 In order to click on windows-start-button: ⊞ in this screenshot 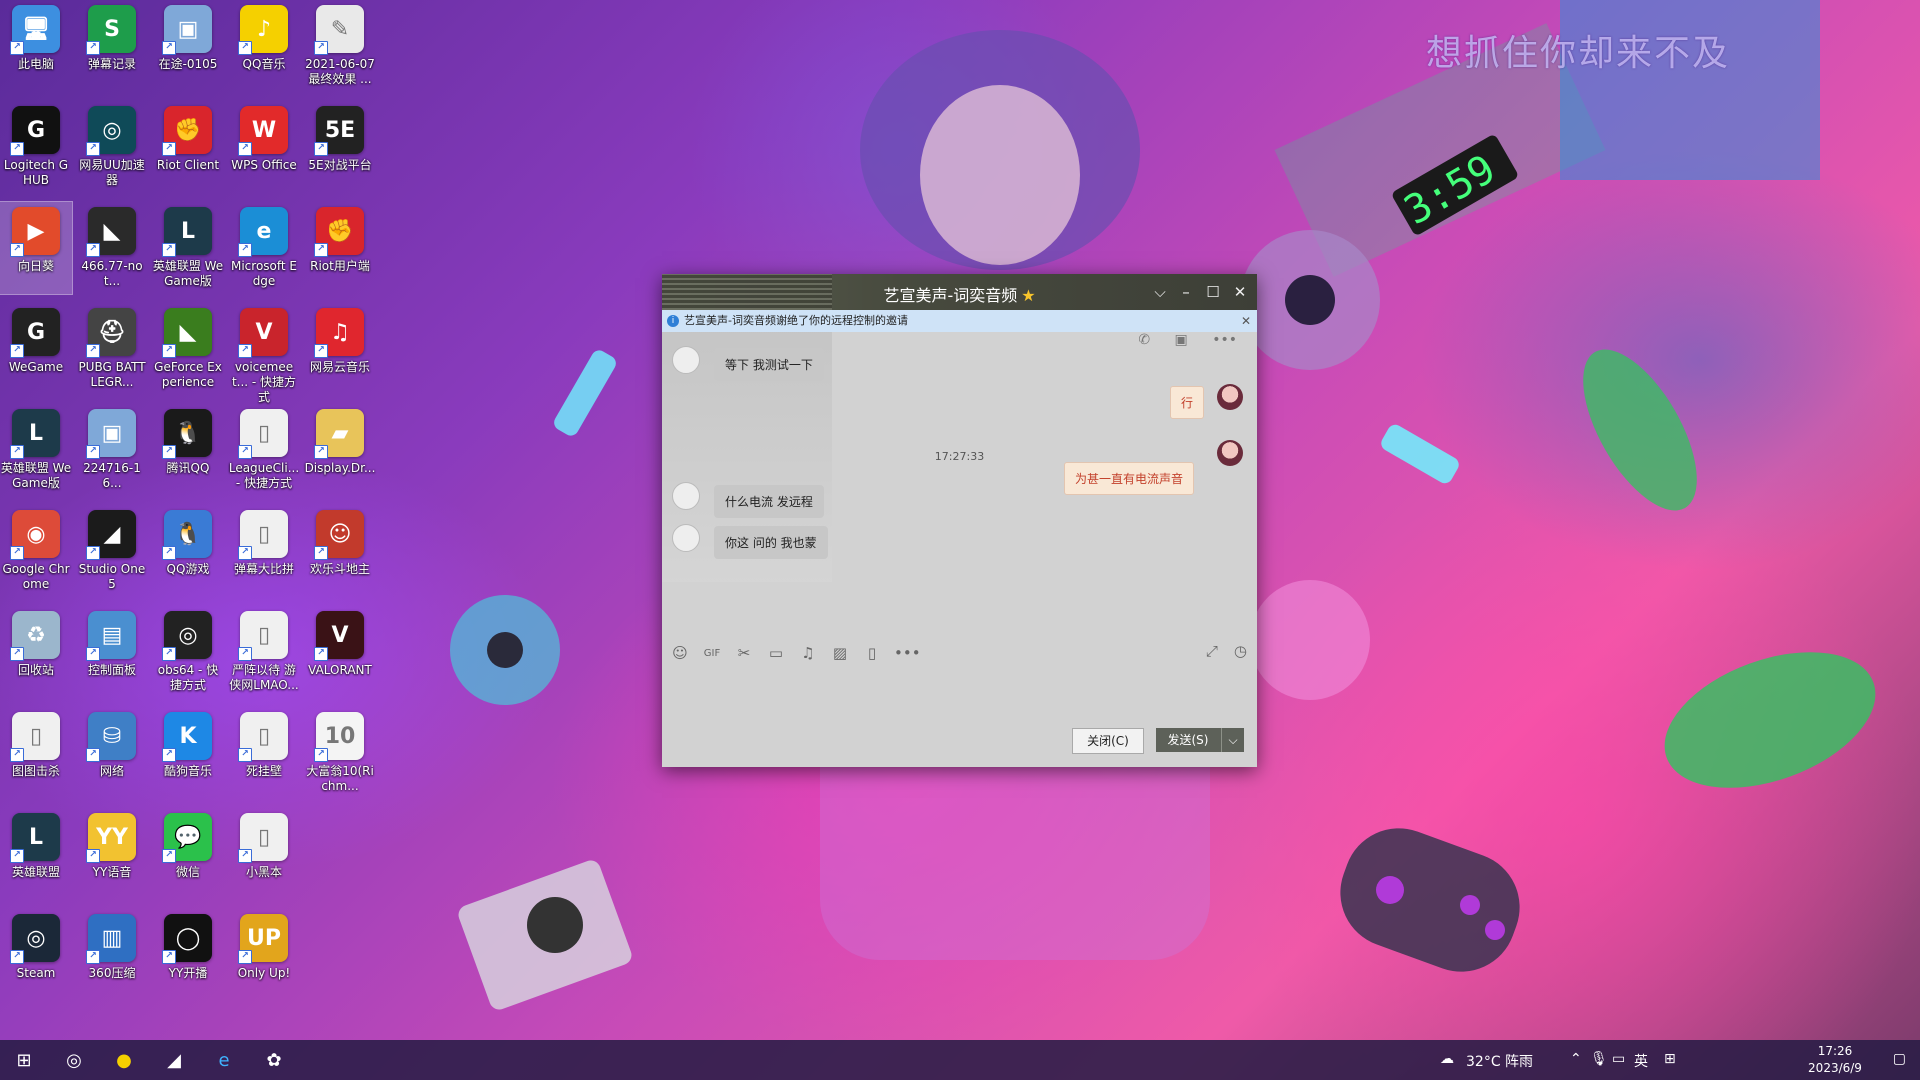, I will do `click(24, 1060)`.